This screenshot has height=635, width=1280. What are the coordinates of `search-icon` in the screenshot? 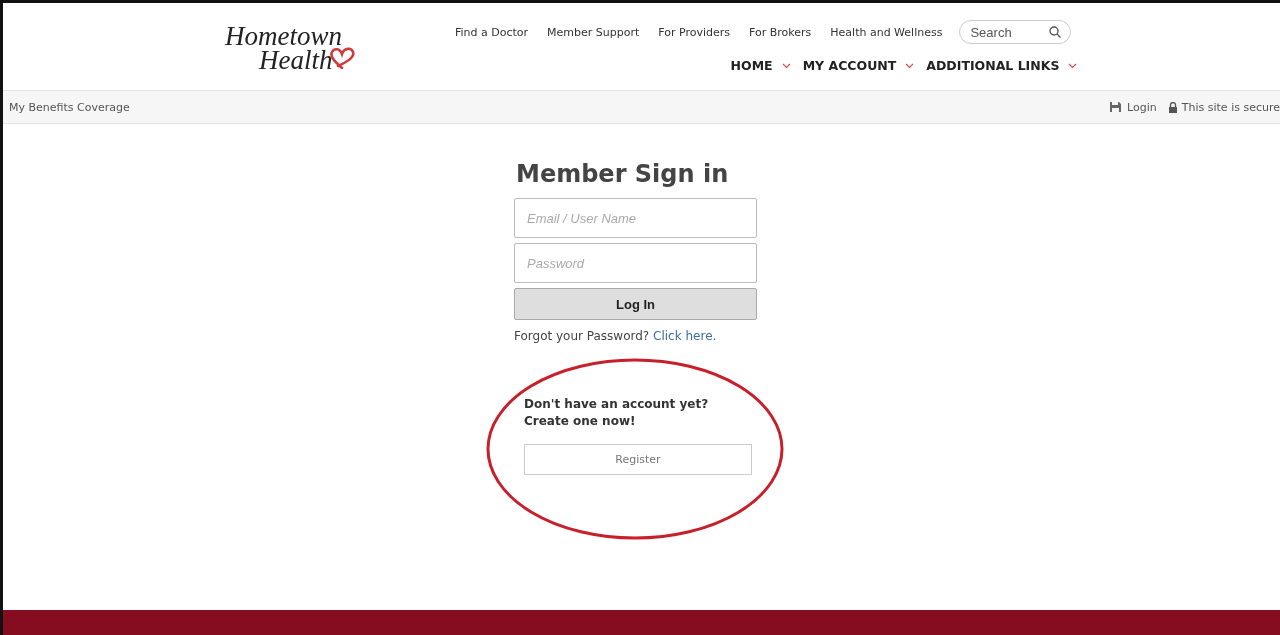 It's located at (1055, 32).